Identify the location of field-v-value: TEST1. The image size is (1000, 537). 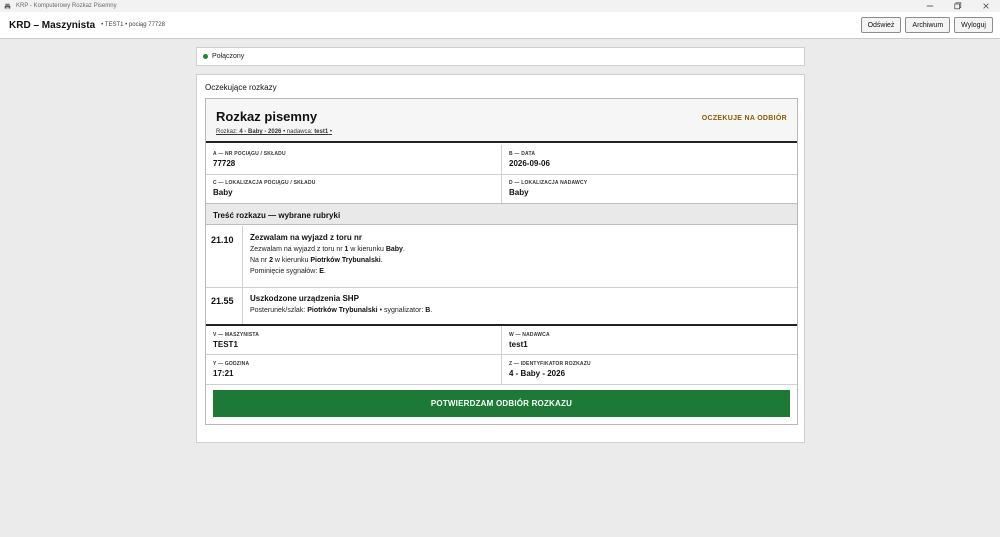
(225, 344).